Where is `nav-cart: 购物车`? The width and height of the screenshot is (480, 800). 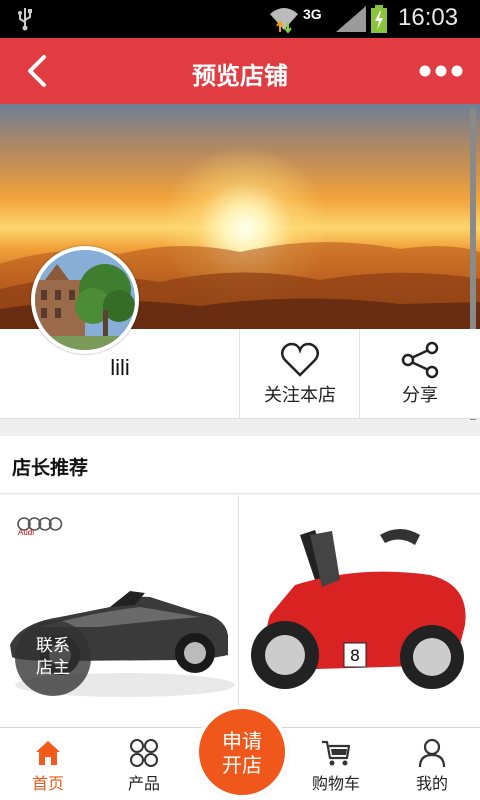 nav-cart: 购物车 is located at coordinates (336, 764).